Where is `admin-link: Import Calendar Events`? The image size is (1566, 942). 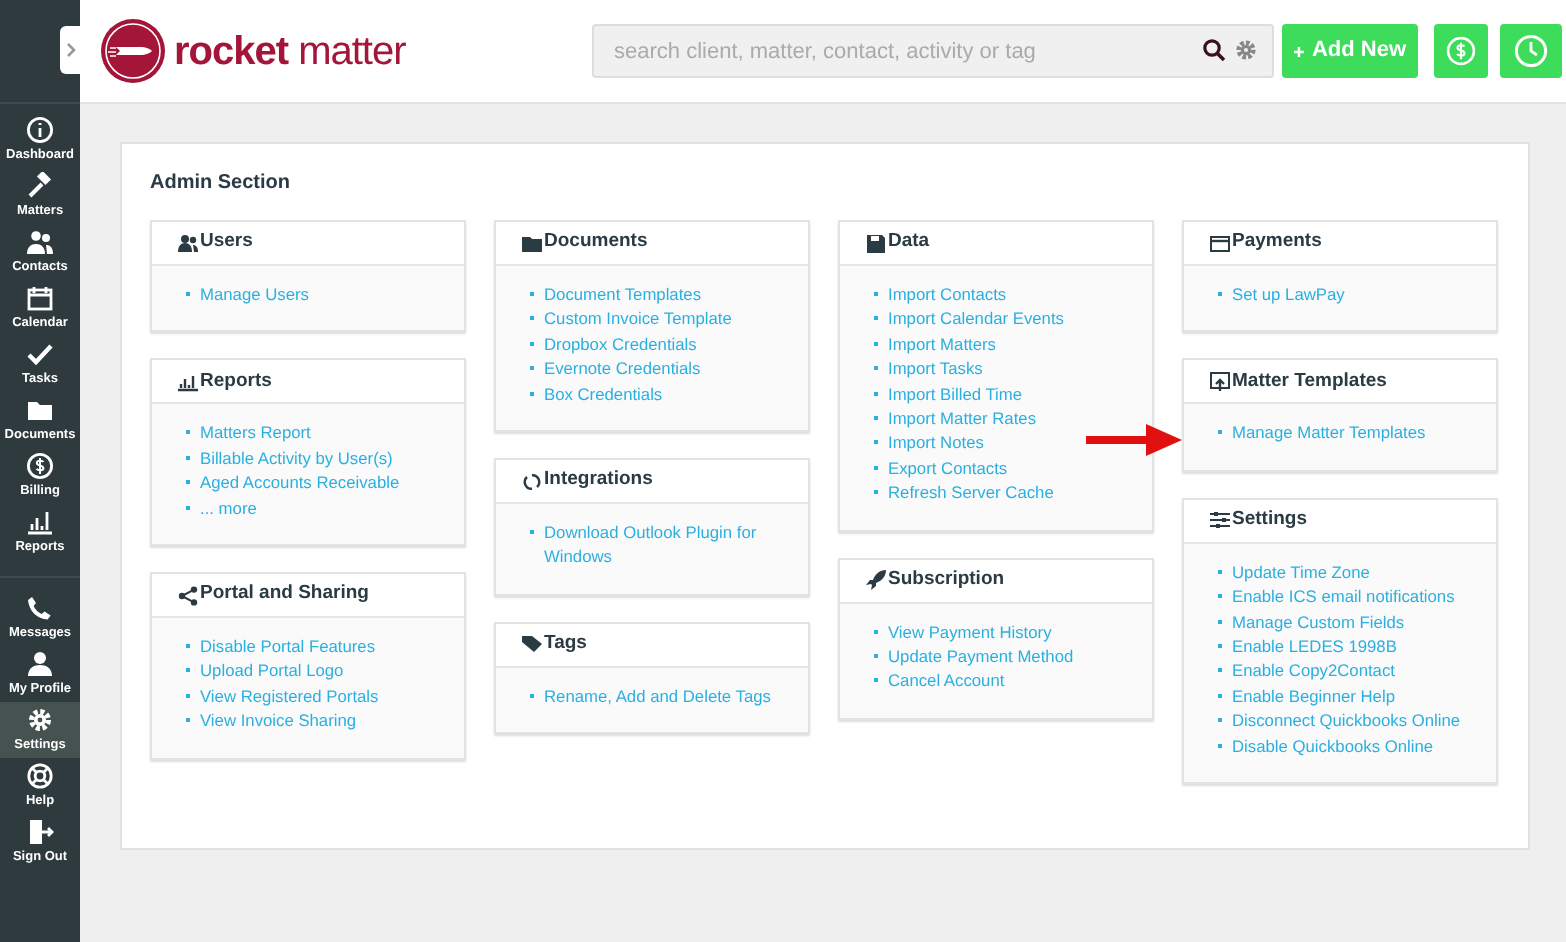 admin-link: Import Calendar Events is located at coordinates (976, 319).